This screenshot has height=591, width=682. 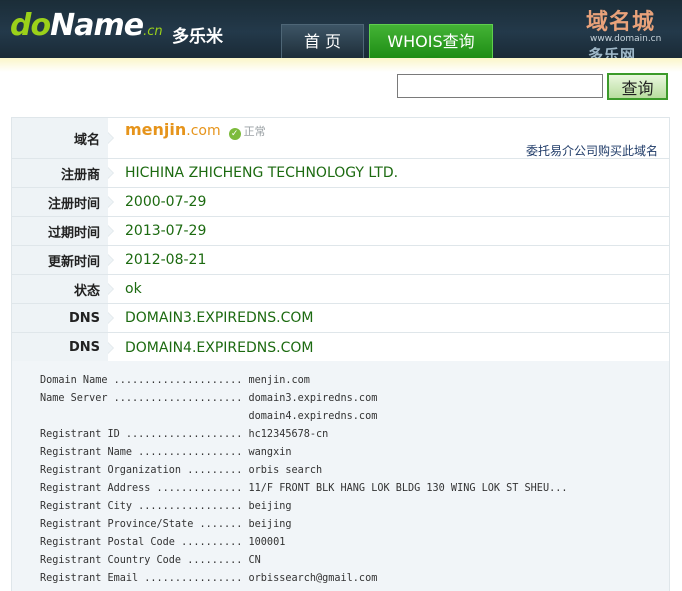 What do you see at coordinates (219, 347) in the screenshot?
I see `dns-value: DOMAIN4.EXPIREDNS.COM` at bounding box center [219, 347].